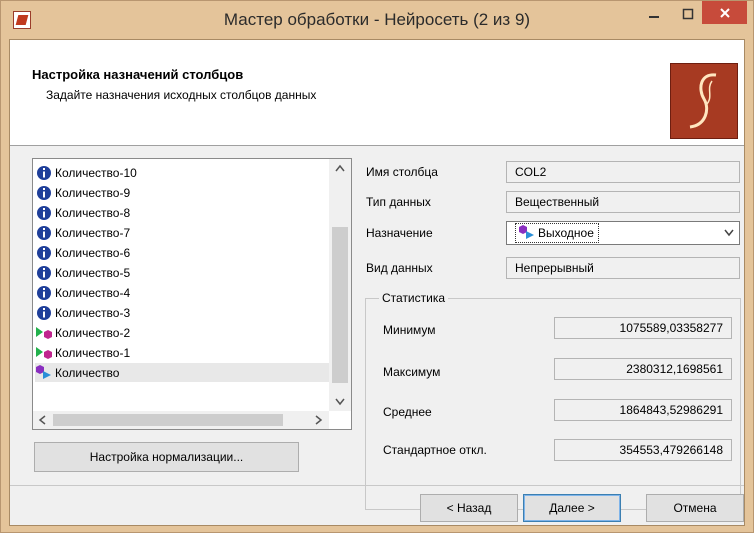  Describe the element at coordinates (377, 20) in the screenshot. I see `title-bar: Мастер обработки - Нейросеть (2 из 9)` at that location.